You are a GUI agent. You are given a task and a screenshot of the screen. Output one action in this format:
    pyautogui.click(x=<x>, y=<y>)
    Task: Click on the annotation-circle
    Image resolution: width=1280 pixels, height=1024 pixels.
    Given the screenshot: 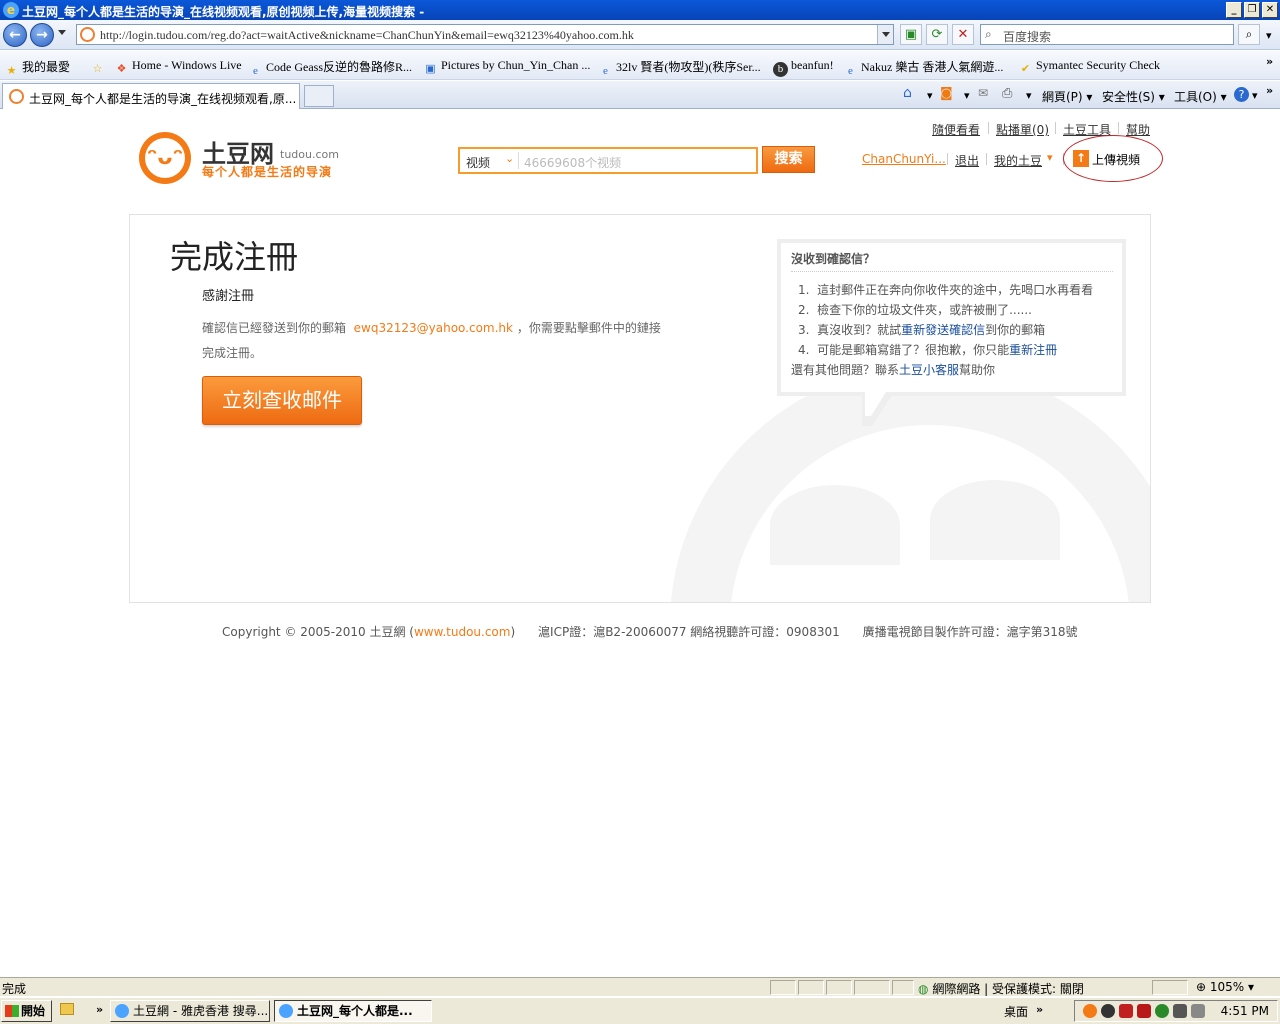 What is the action you would take?
    pyautogui.click(x=1113, y=158)
    